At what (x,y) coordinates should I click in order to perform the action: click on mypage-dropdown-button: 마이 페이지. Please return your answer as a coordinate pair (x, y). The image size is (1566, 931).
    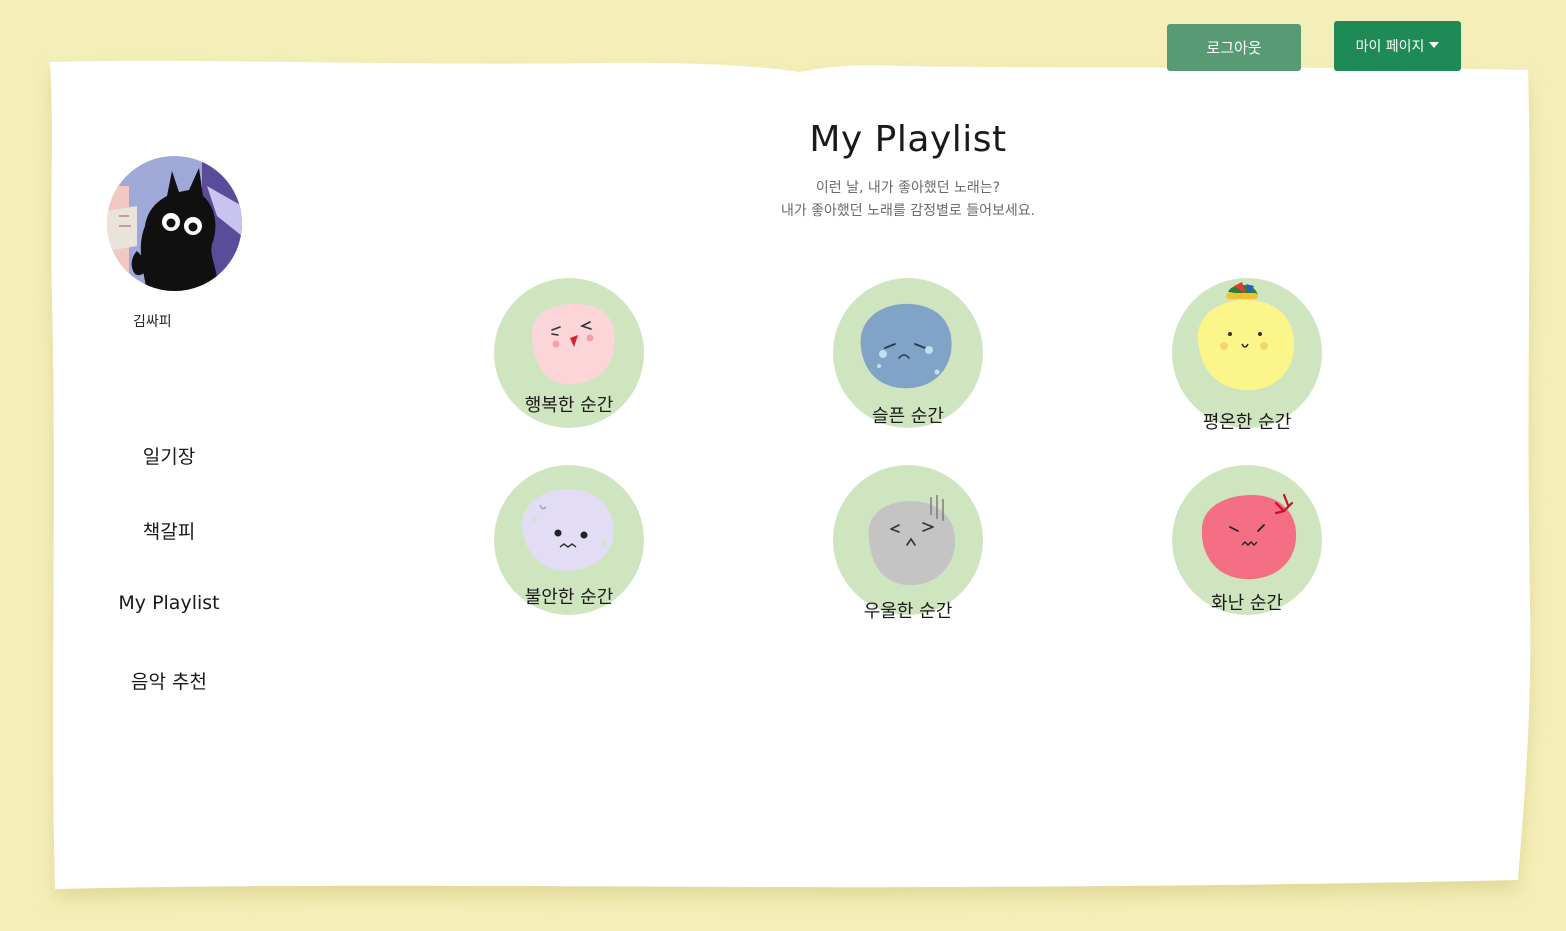
    Looking at the image, I should click on (1397, 46).